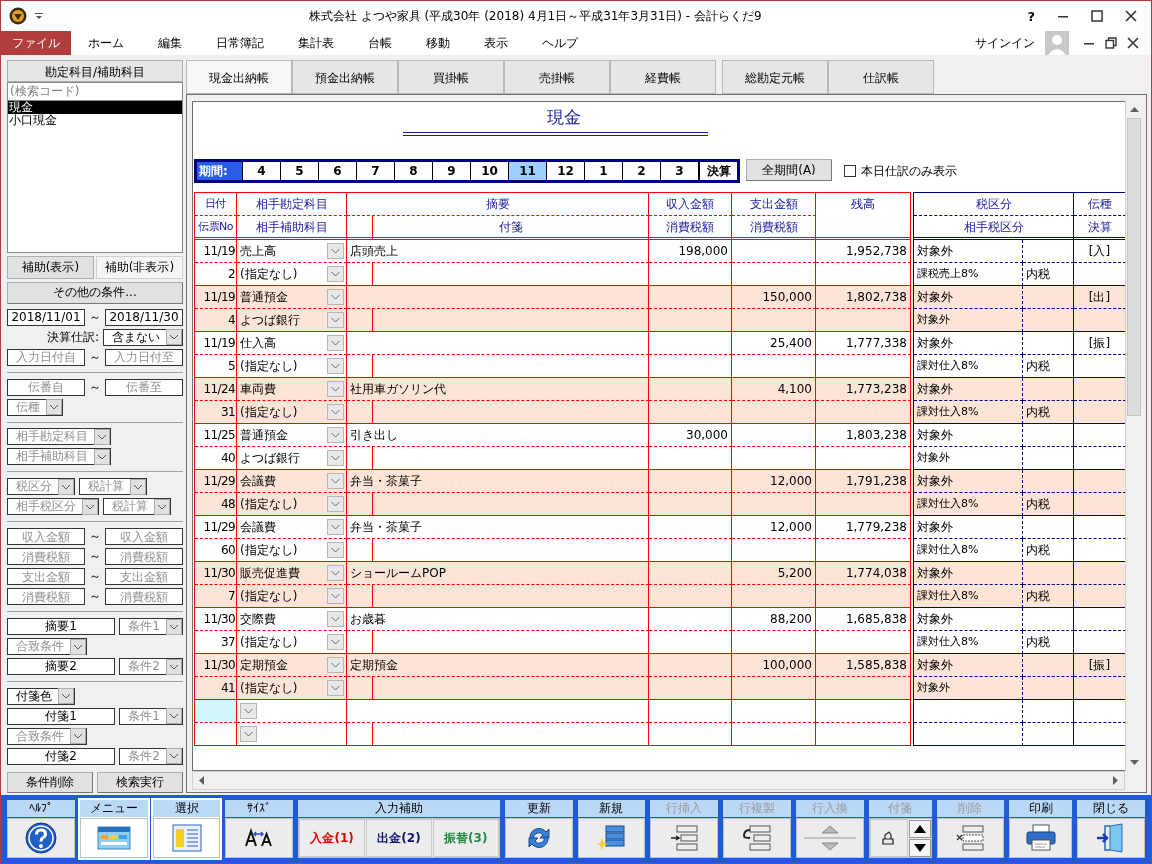  Describe the element at coordinates (527, 171) in the screenshot. I see `period-tab: 11` at that location.